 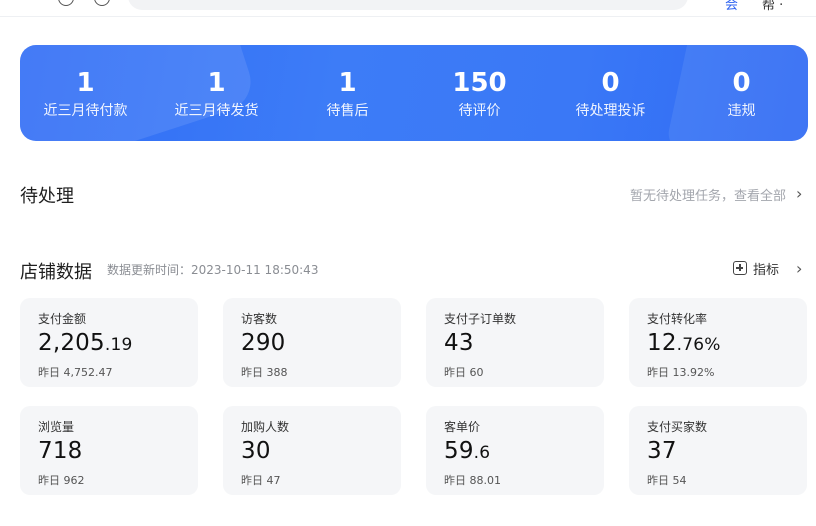 I want to click on metrics-button: 指标, so click(x=756, y=268).